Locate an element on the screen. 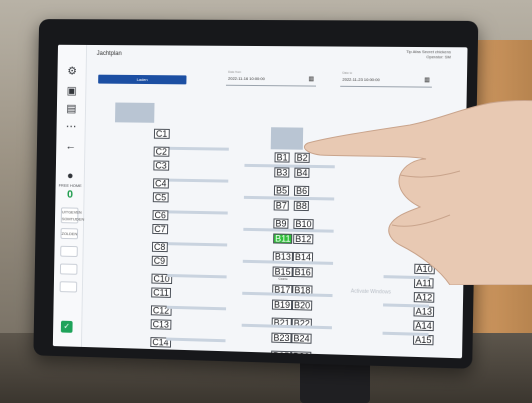 The height and width of the screenshot is (403, 532). activation-watermark: Activate Windows is located at coordinates (370, 292).